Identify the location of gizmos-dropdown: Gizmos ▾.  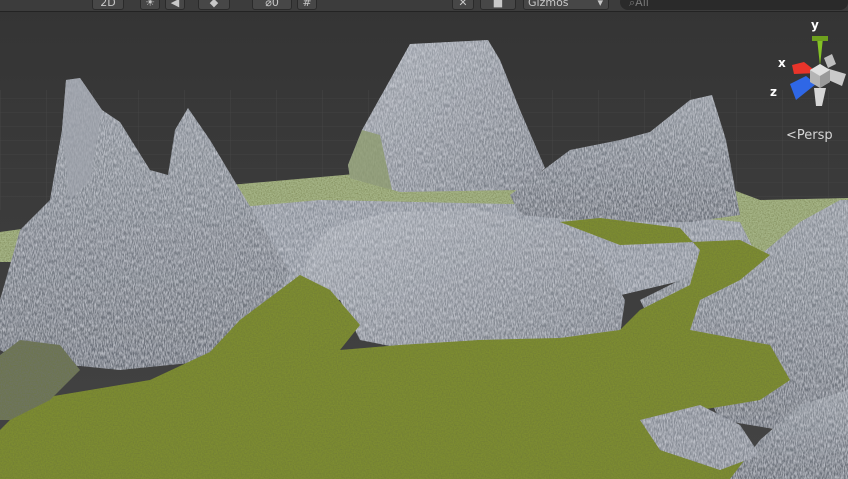
(566, 5).